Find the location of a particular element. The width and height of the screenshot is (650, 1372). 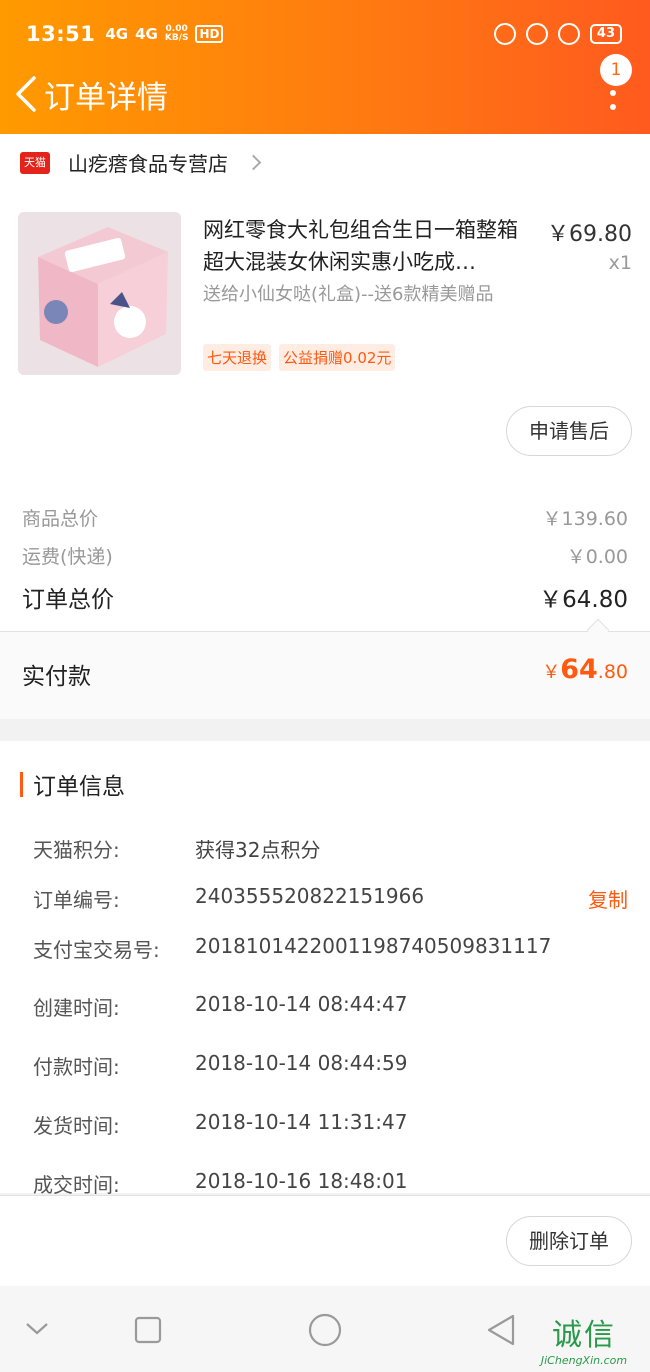

info-row: 成交时间: 2018-10-16 18:48:01 is located at coordinates (330, 1183).